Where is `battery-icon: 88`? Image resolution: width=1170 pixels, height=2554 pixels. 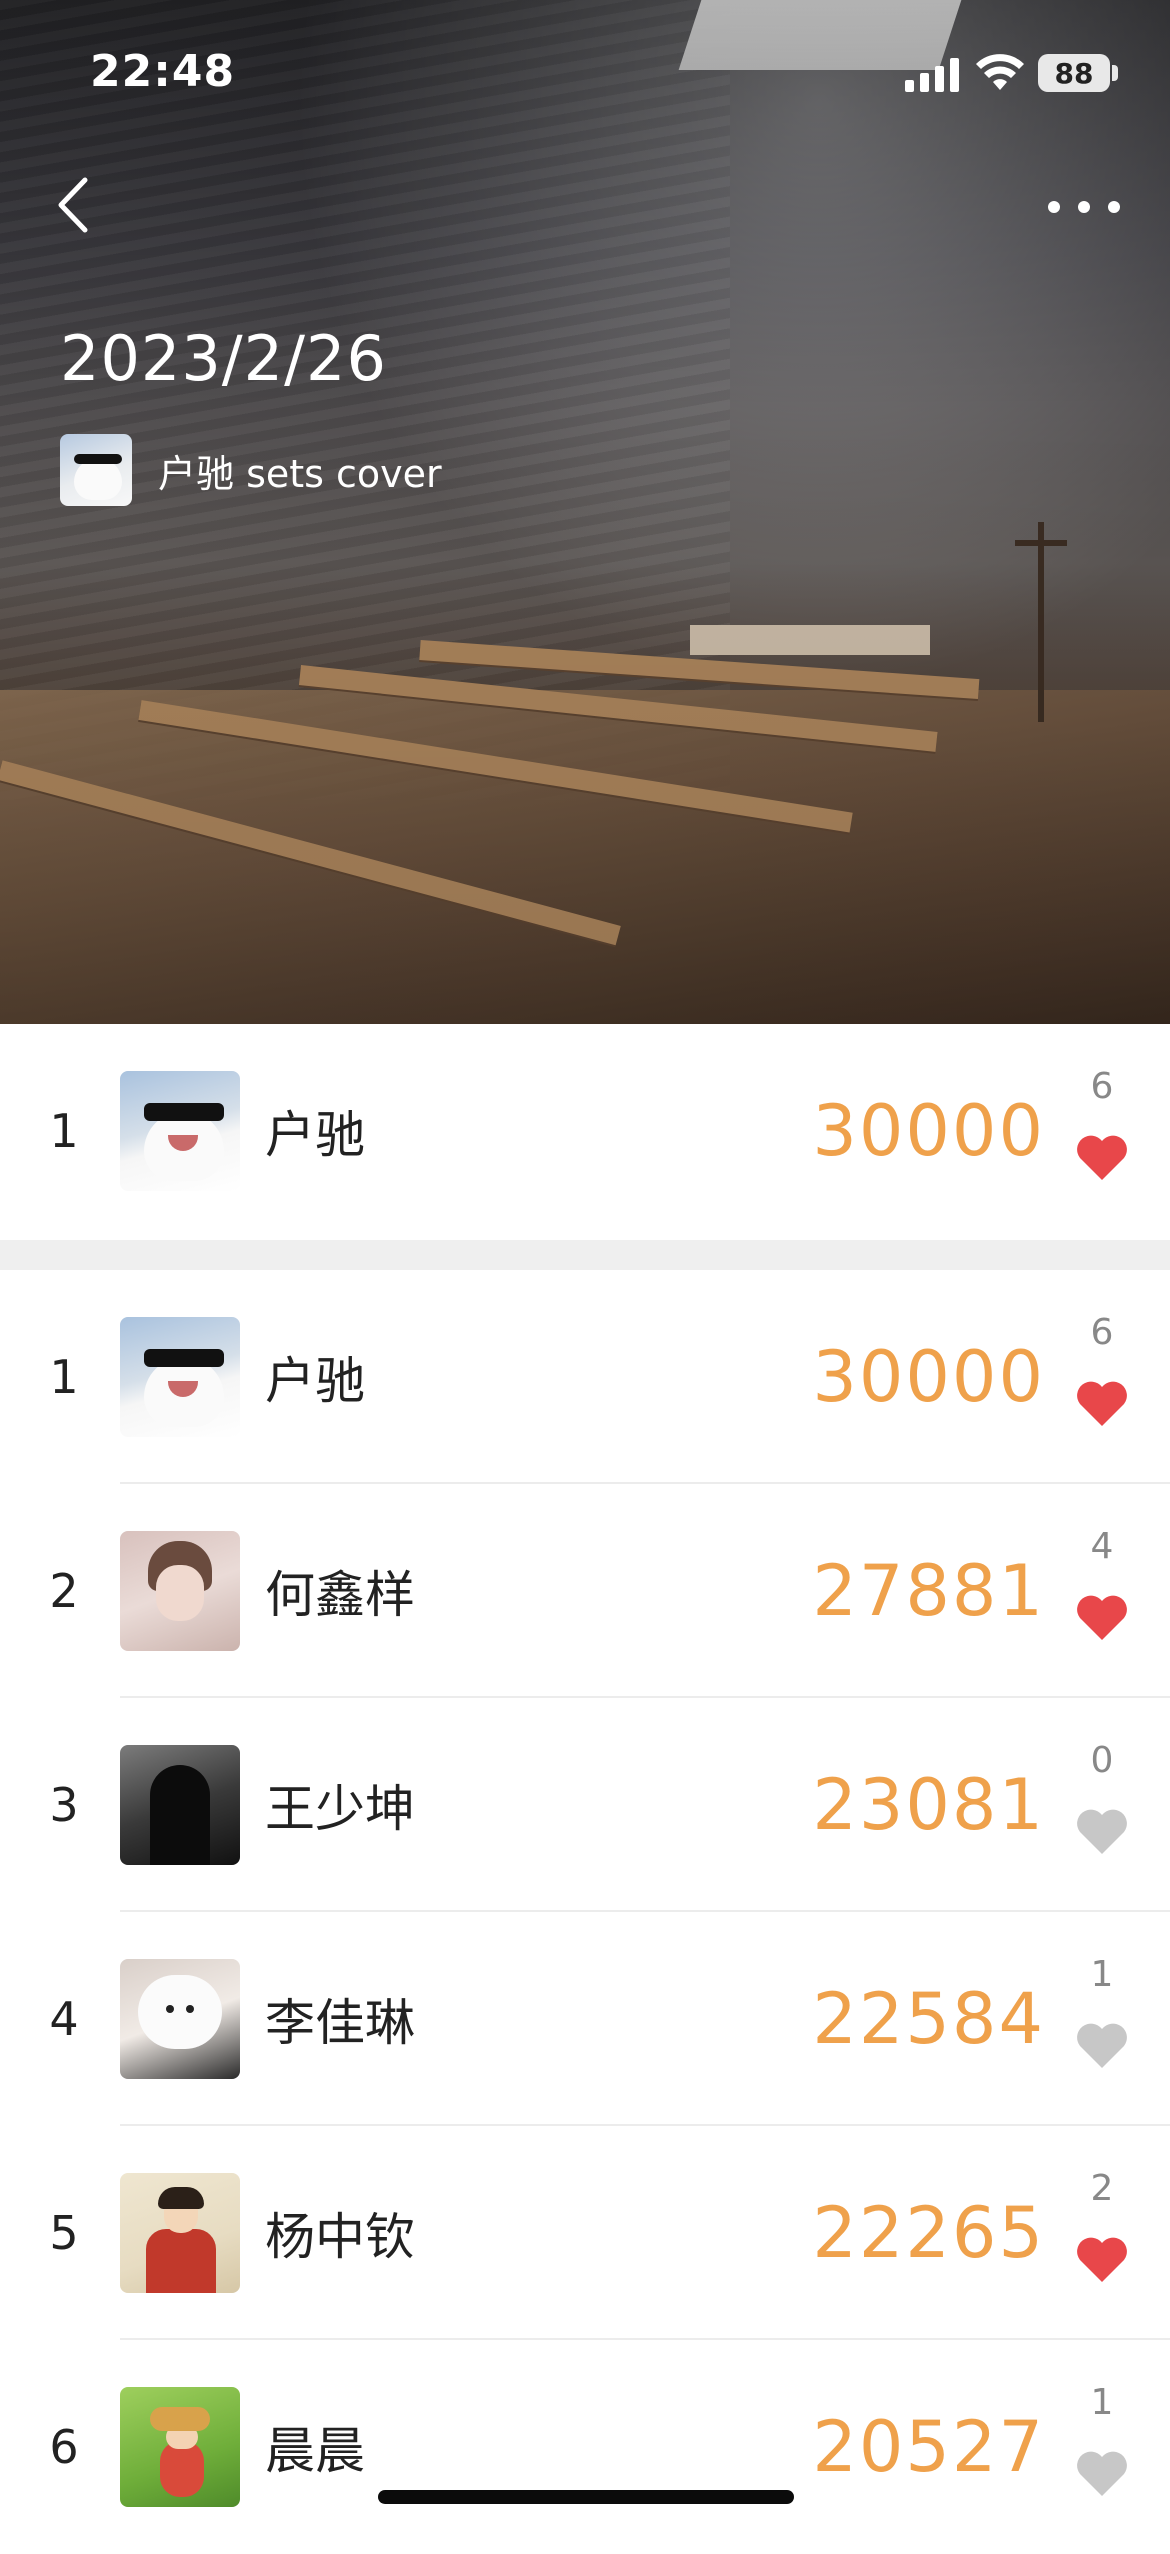
battery-icon: 88 is located at coordinates (1074, 73).